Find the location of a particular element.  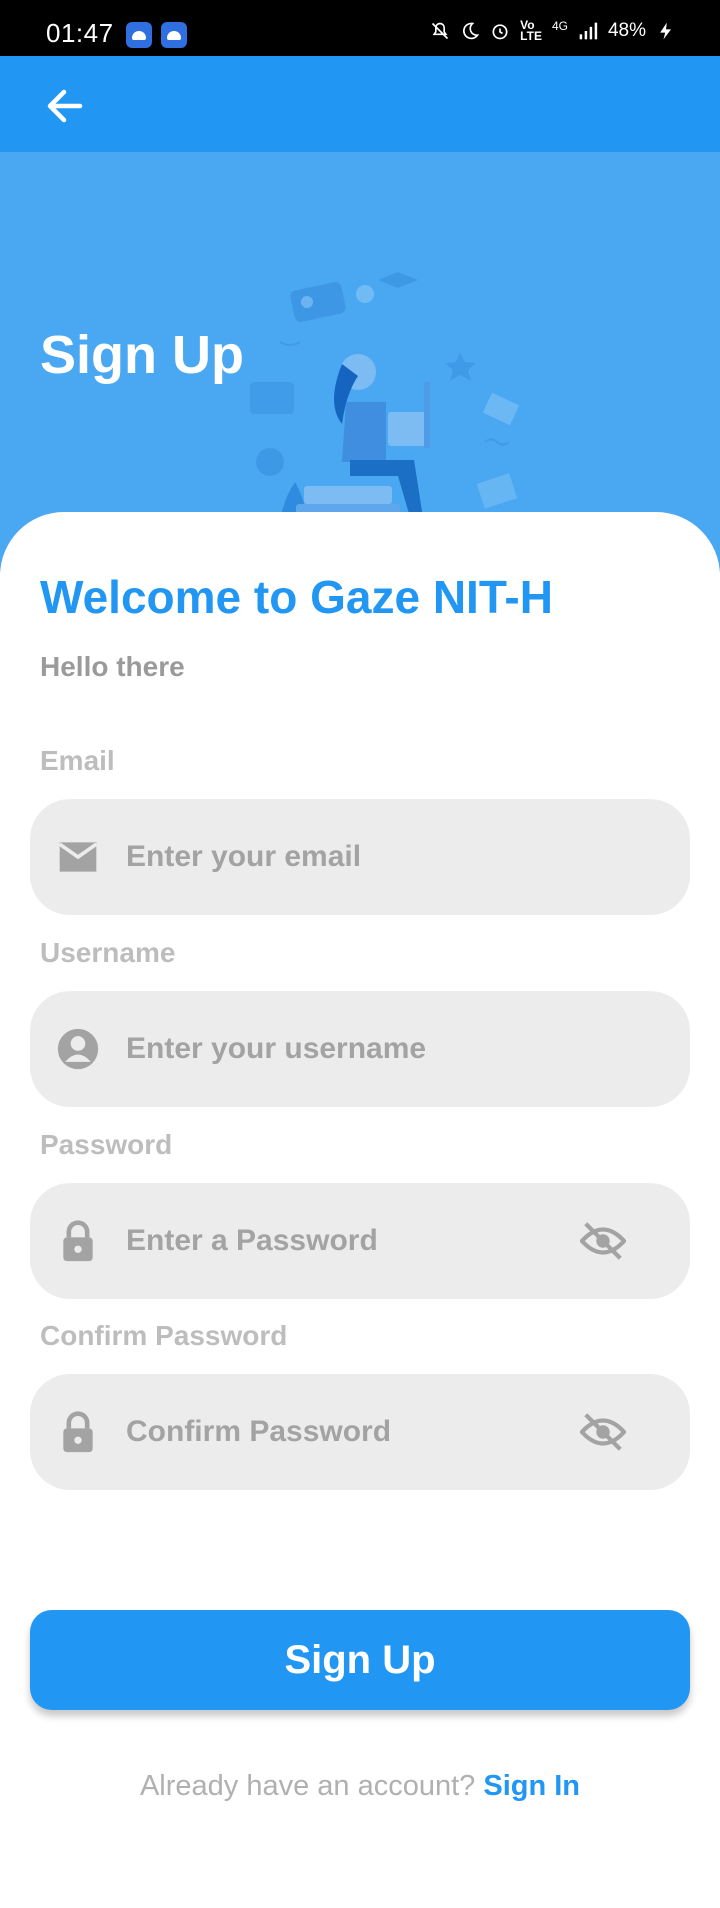

bell-muted-icon is located at coordinates (440, 31).